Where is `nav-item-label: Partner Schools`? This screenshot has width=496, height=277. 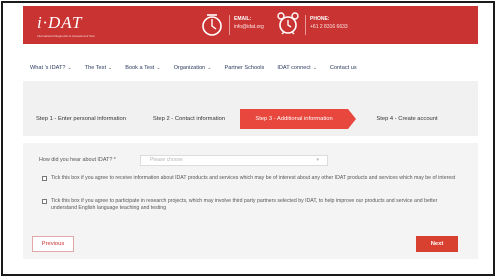 nav-item-label: Partner Schools is located at coordinates (244, 68).